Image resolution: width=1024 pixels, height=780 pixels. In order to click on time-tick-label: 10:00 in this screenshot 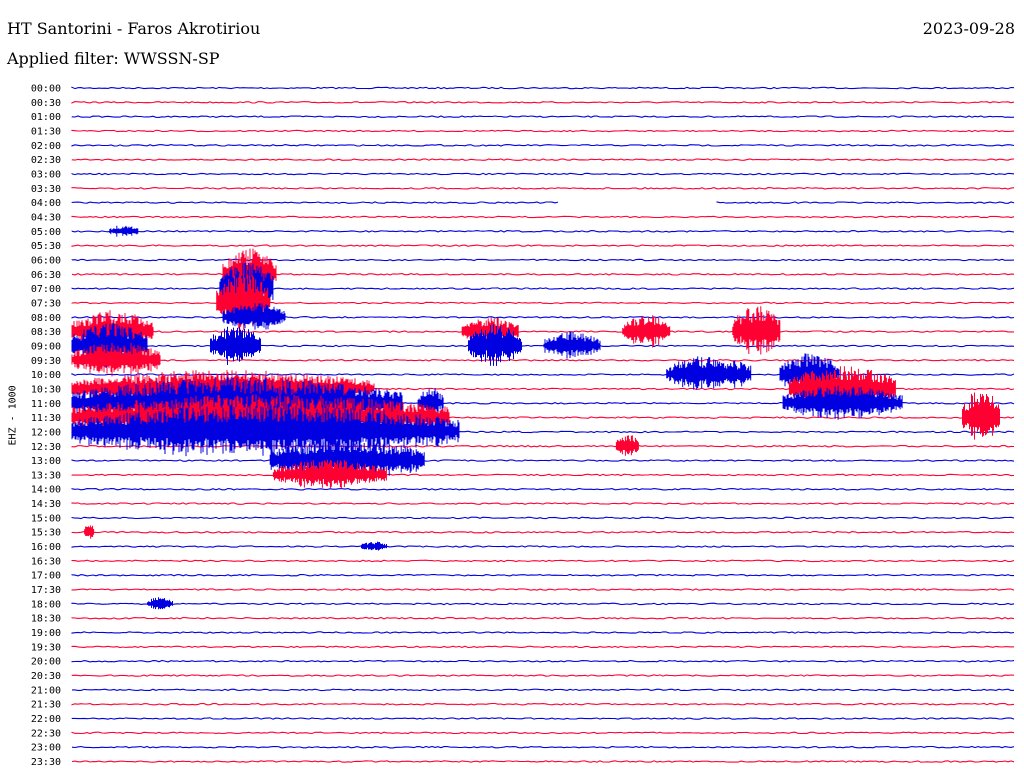, I will do `click(46, 375)`.